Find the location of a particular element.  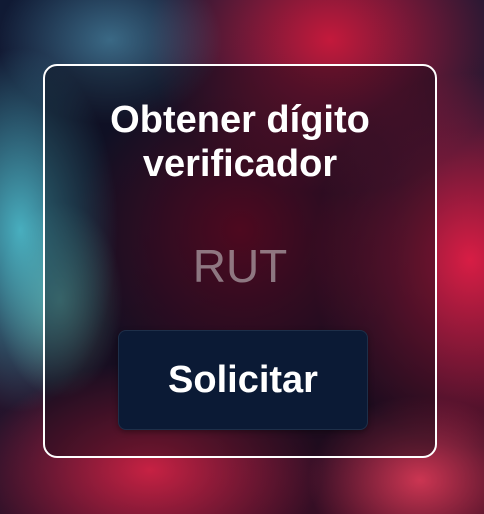

rut-input is located at coordinates (240, 266).